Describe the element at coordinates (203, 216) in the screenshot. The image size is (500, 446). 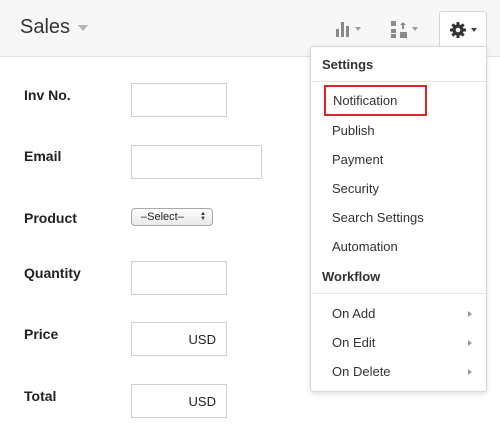
I see `select-arrows-icon: ▲ ▼` at that location.